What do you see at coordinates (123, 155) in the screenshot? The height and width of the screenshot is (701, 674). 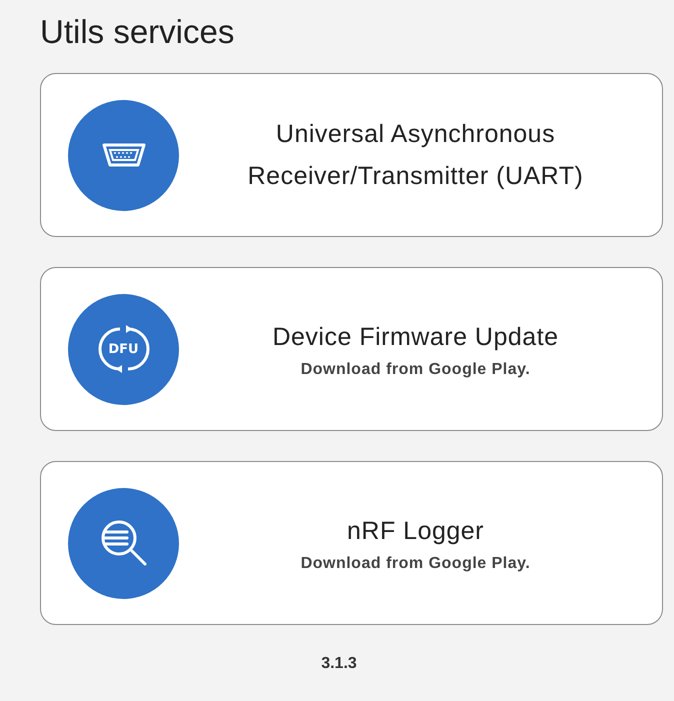 I see `serial-port-icon` at bounding box center [123, 155].